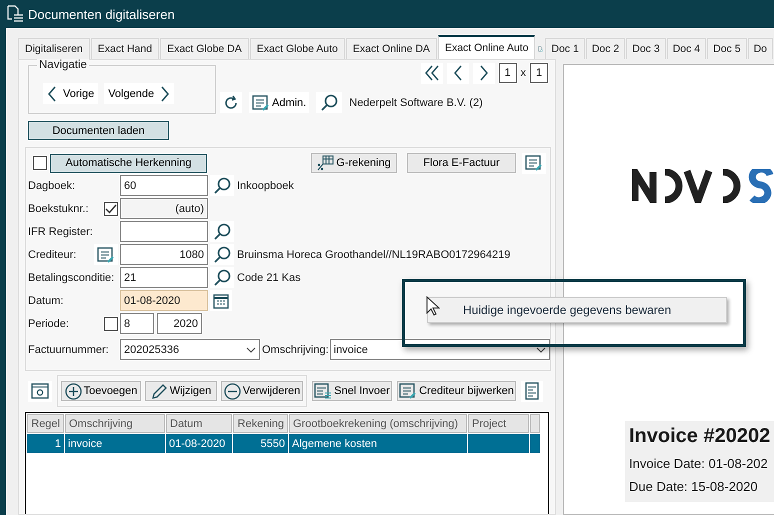 The width and height of the screenshot is (774, 515). What do you see at coordinates (164, 300) in the screenshot?
I see `input-field: 01-08-2020` at bounding box center [164, 300].